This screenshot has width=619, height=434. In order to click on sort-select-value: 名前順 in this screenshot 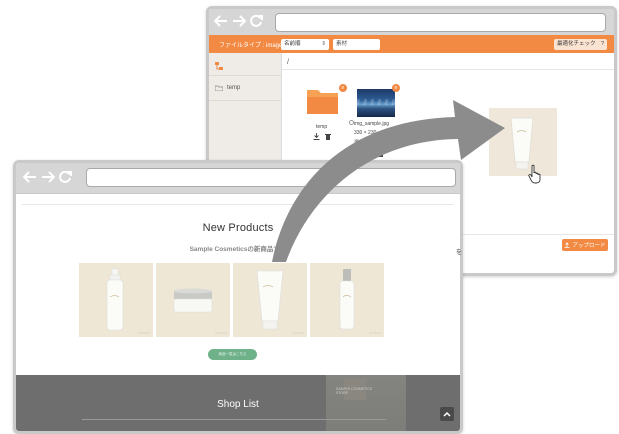, I will do `click(292, 44)`.